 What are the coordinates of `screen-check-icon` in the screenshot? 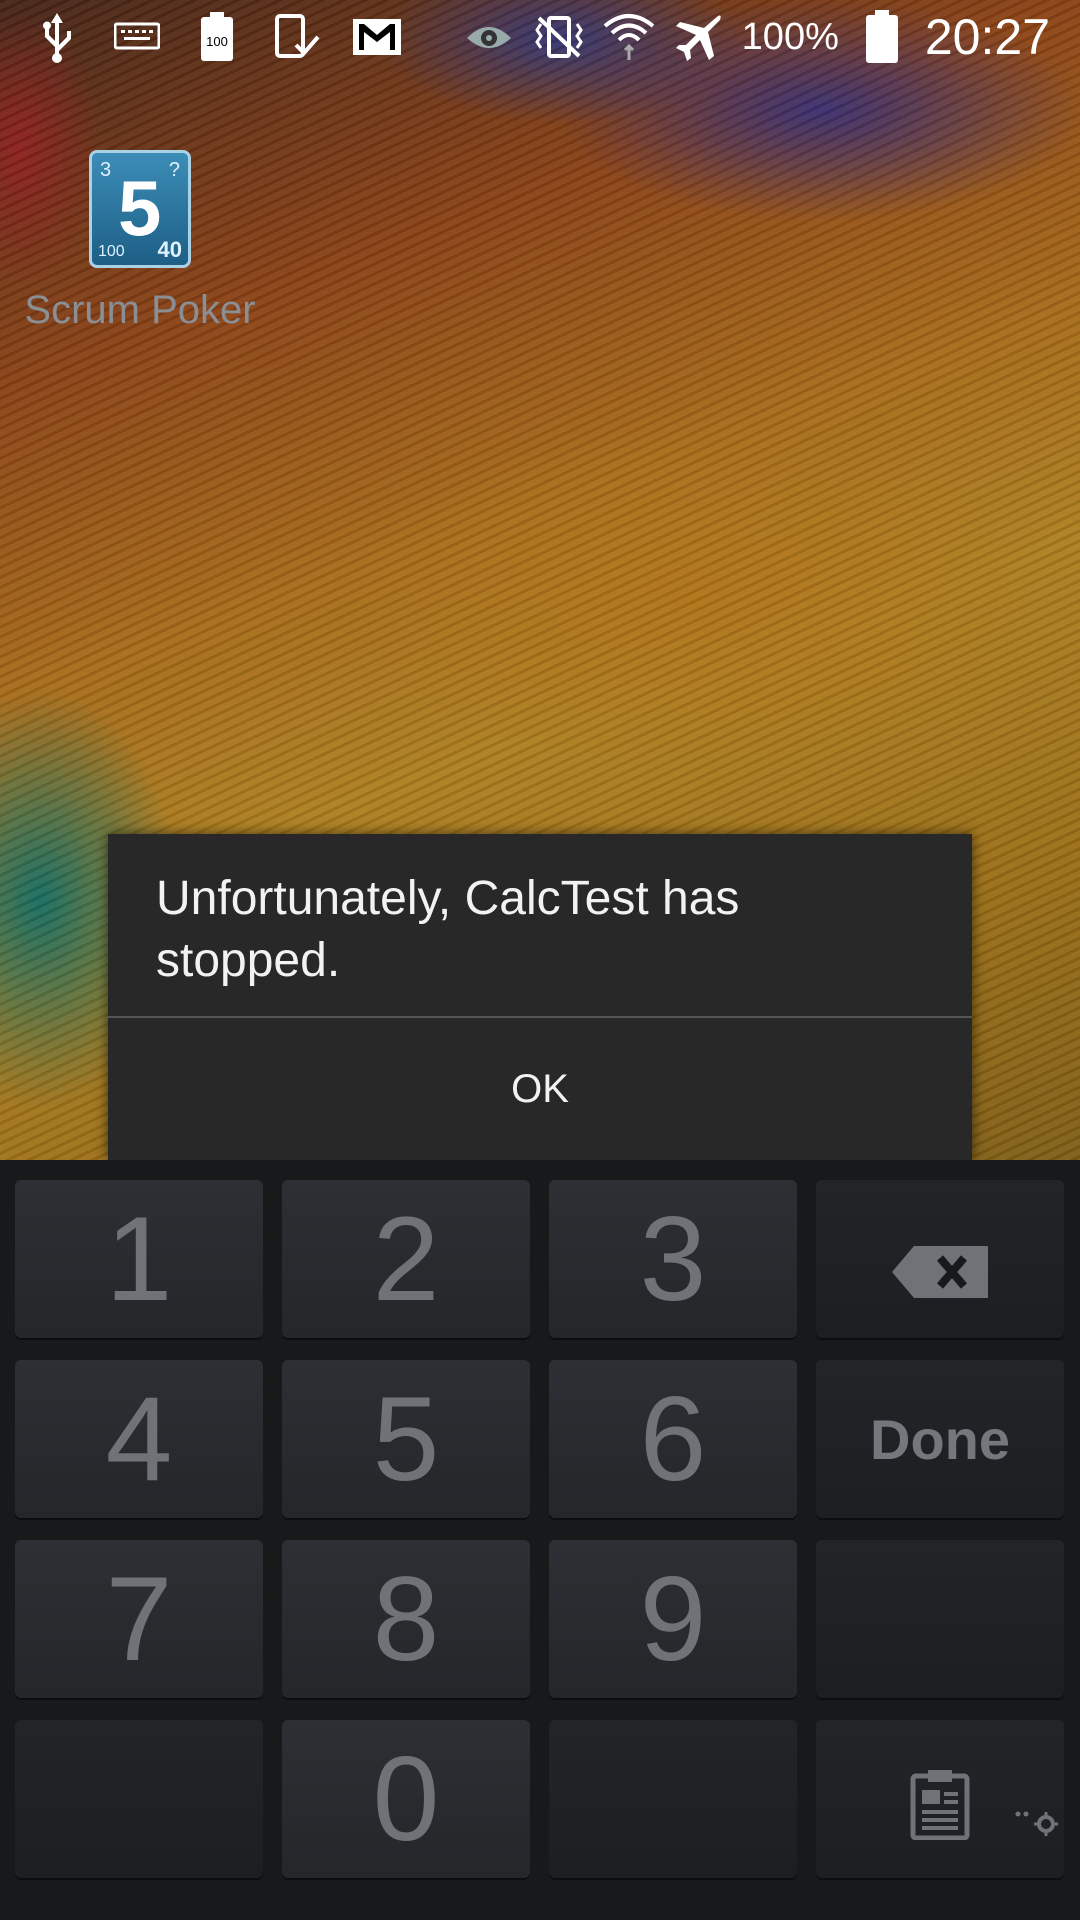 It's located at (297, 37).